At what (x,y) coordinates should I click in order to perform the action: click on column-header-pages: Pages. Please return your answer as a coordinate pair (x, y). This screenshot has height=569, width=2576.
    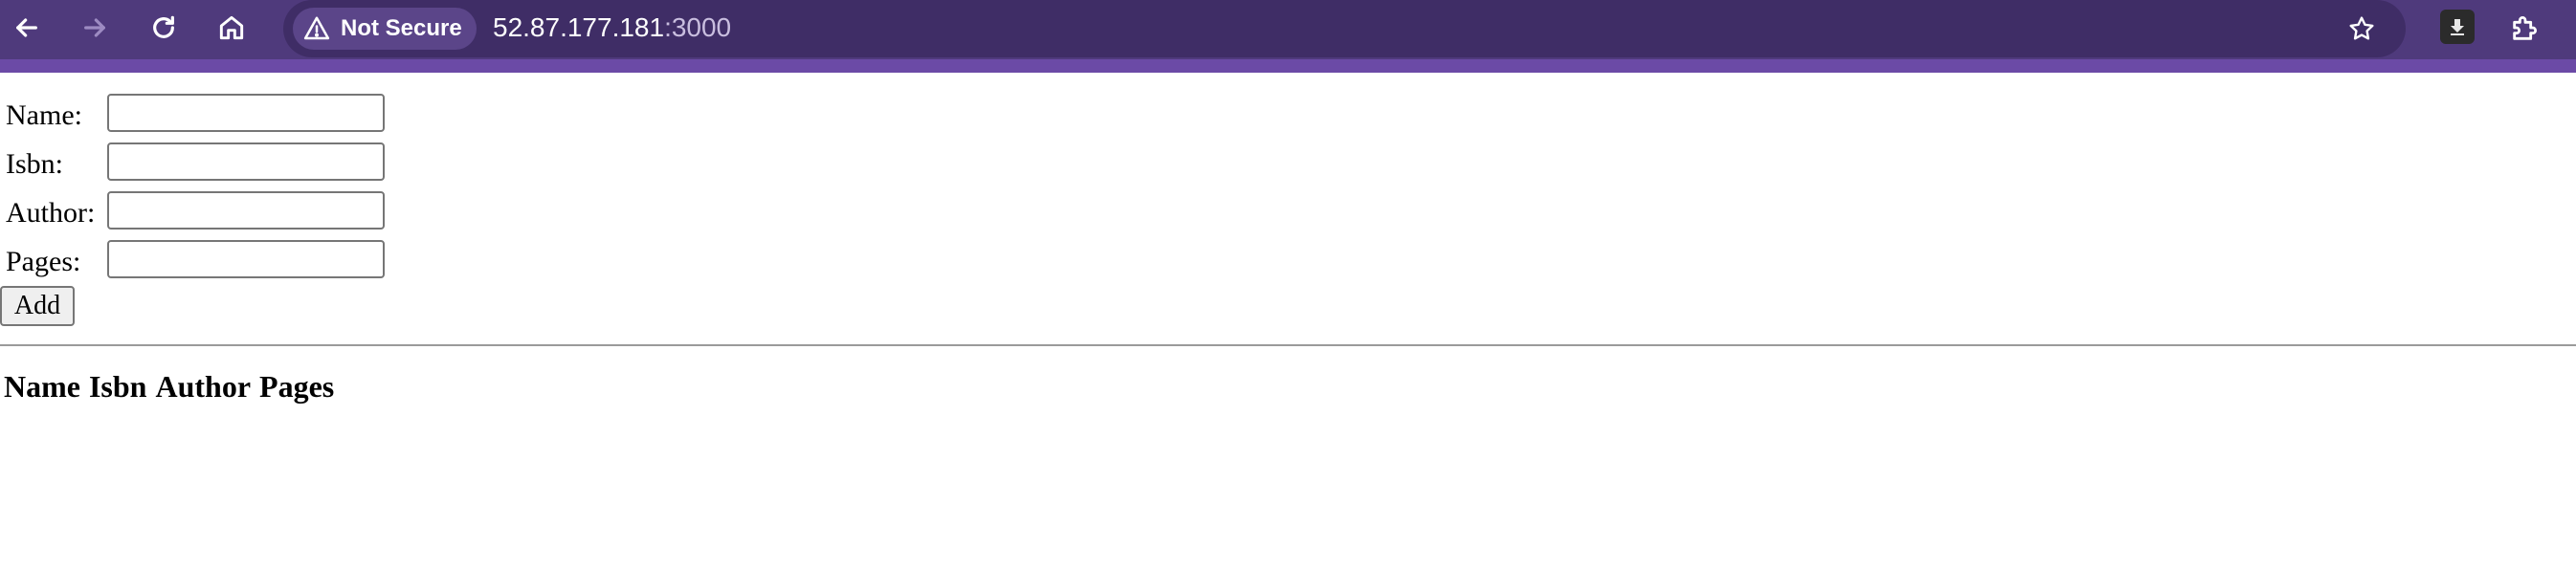
    Looking at the image, I should click on (297, 386).